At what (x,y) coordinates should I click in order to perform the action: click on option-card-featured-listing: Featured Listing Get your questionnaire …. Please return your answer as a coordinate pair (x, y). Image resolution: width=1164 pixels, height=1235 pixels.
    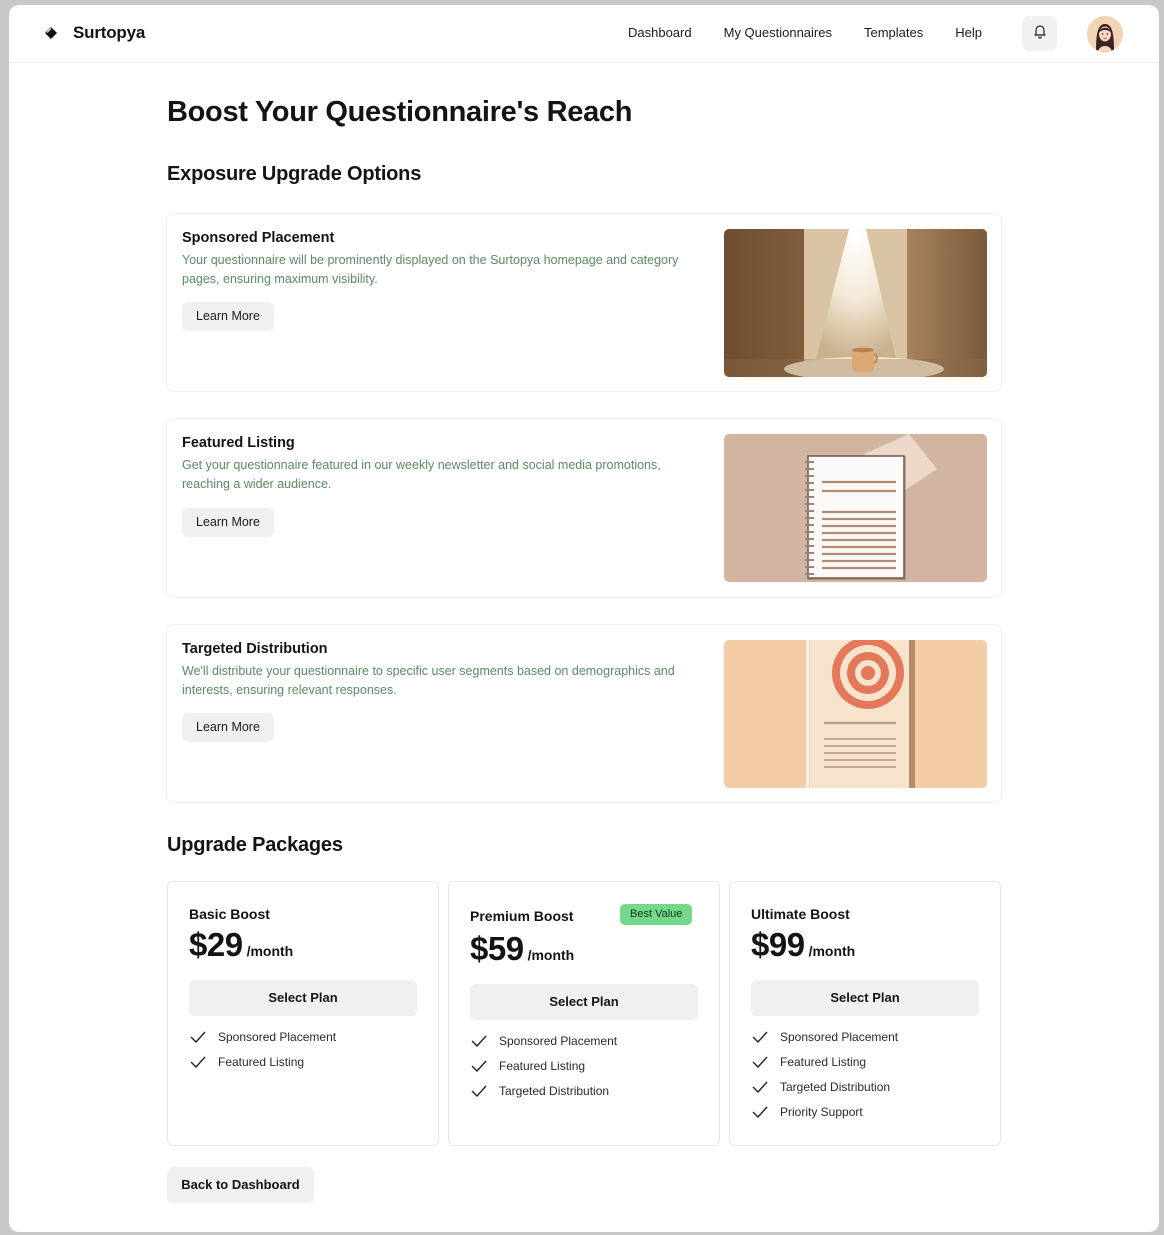
    Looking at the image, I should click on (584, 508).